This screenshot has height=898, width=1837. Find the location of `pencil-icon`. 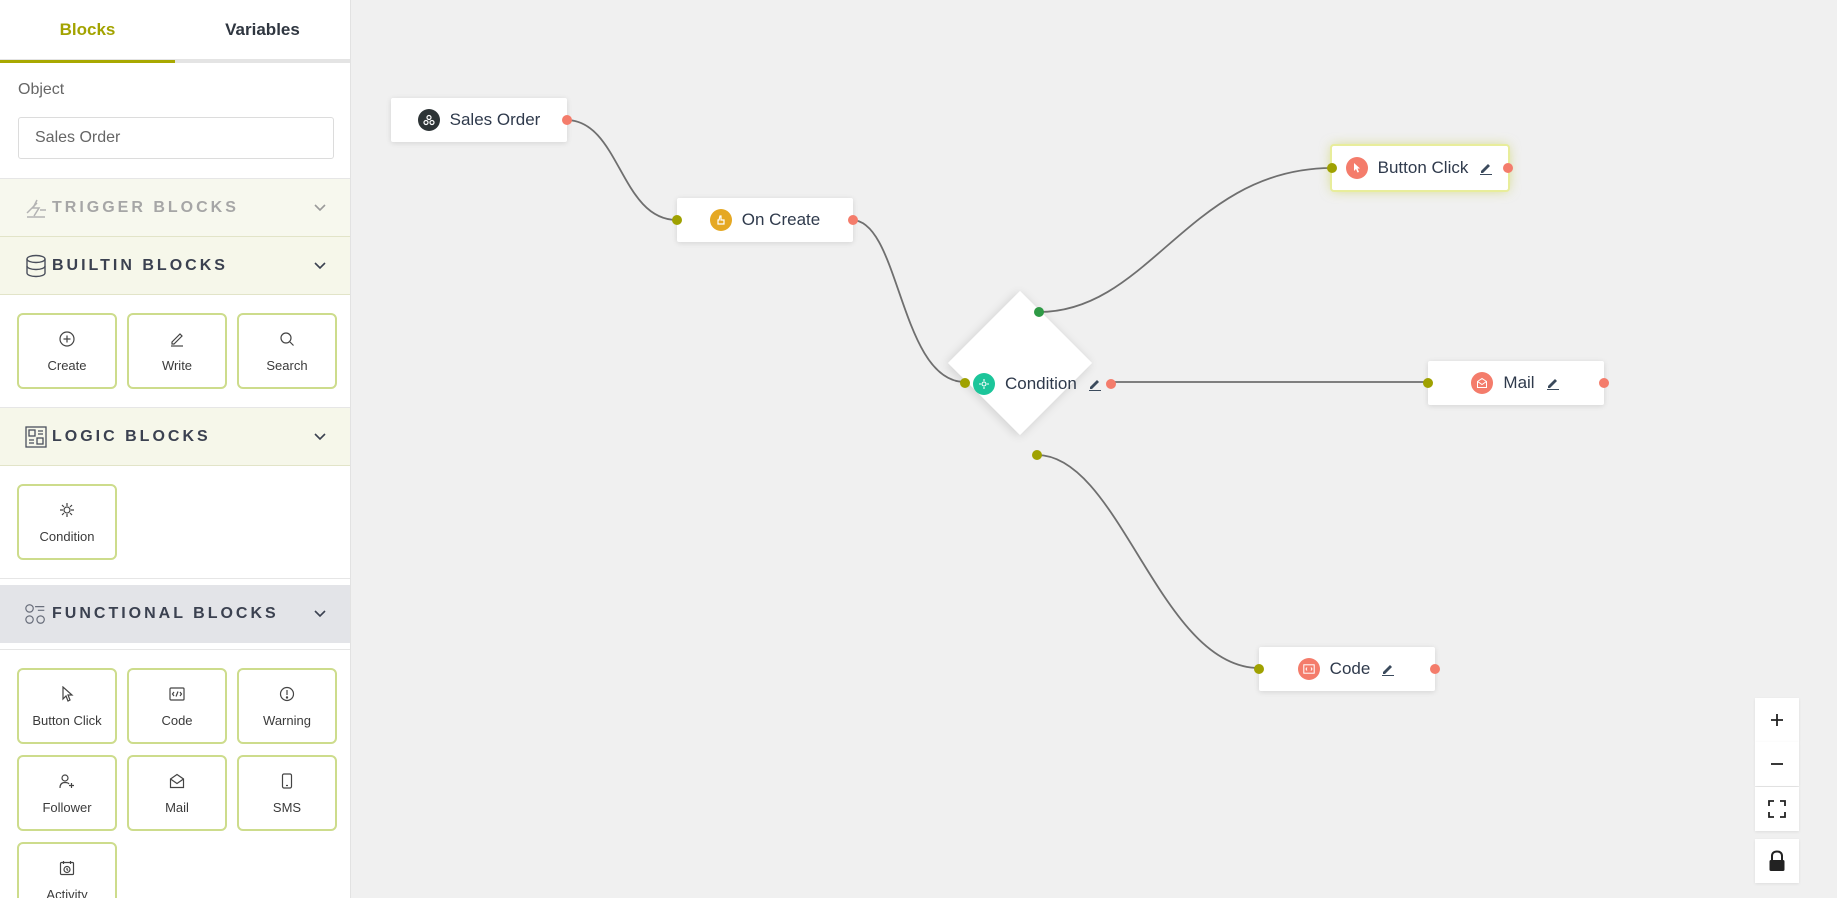

pencil-icon is located at coordinates (177, 339).